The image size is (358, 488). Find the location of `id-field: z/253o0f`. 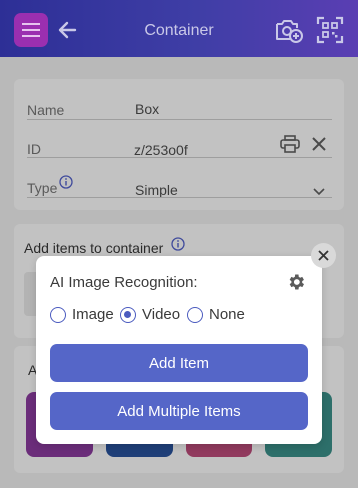

id-field: z/253o0f is located at coordinates (161, 150).